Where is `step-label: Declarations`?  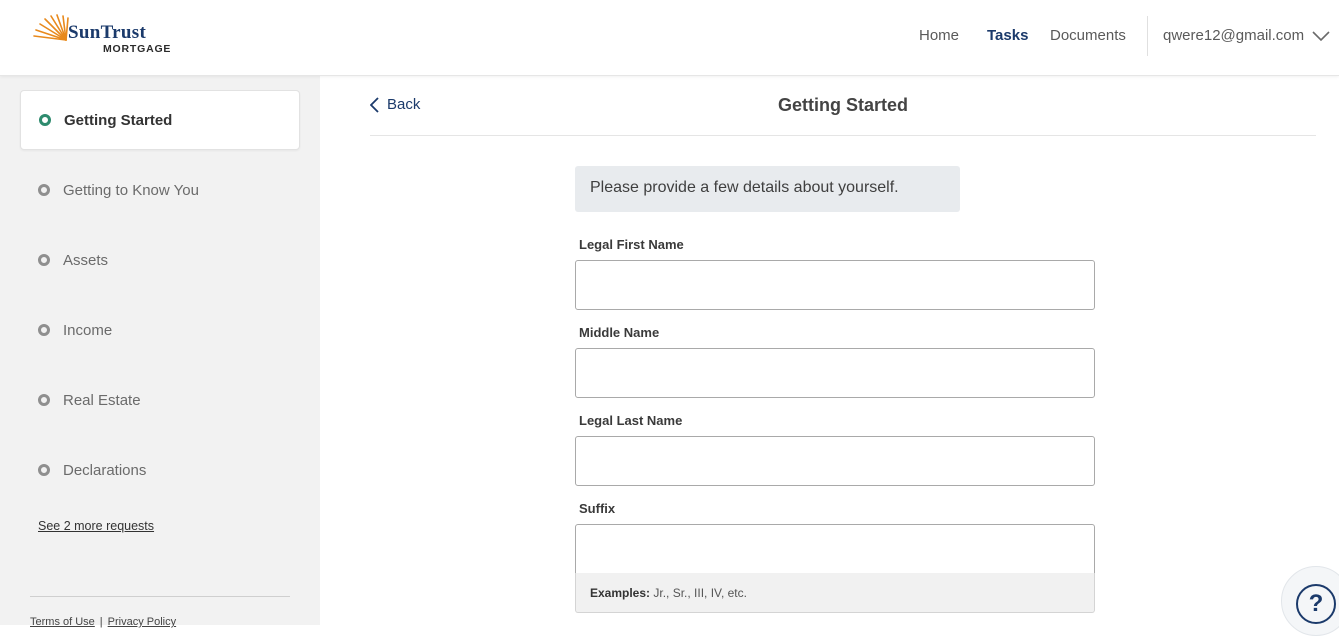
step-label: Declarations is located at coordinates (105, 470).